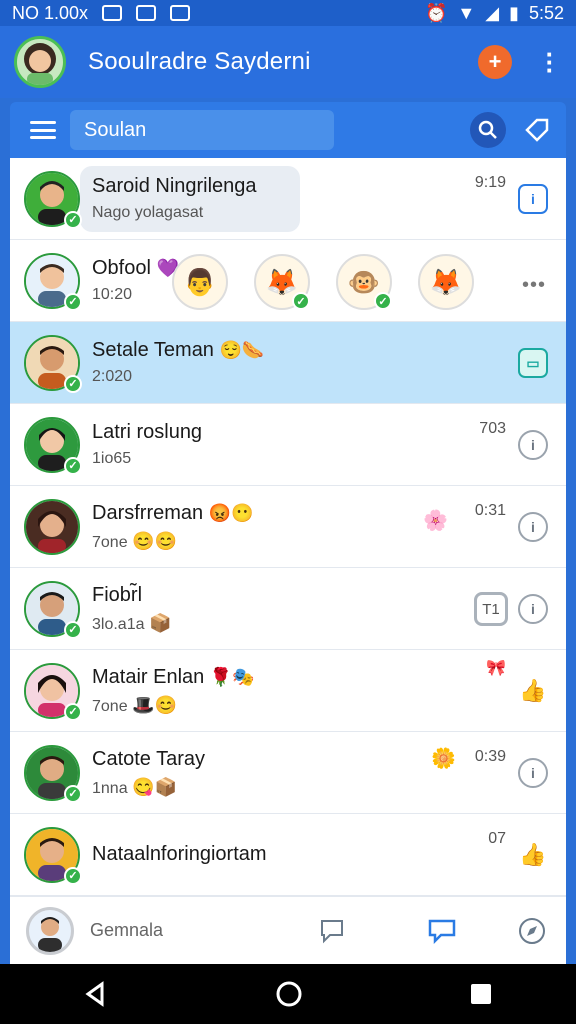 The height and width of the screenshot is (1024, 576). Describe the element at coordinates (154, 540) in the screenshot. I see `preview-emoji: 😊😊` at that location.